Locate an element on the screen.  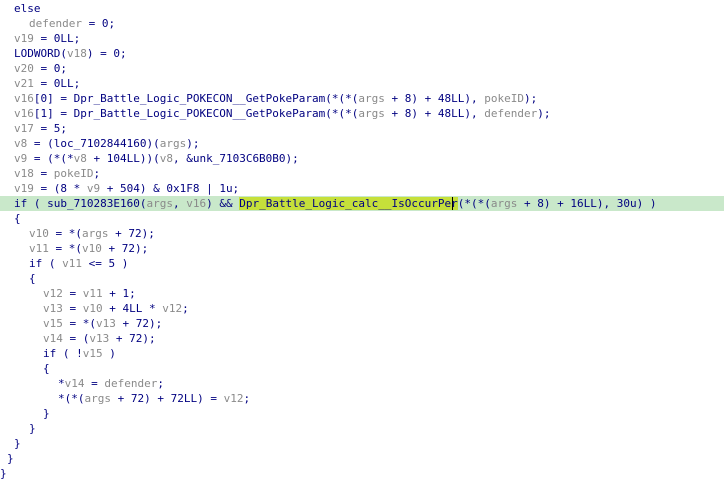
code-token: = (loc_7102844160)( is located at coordinates (93, 143).